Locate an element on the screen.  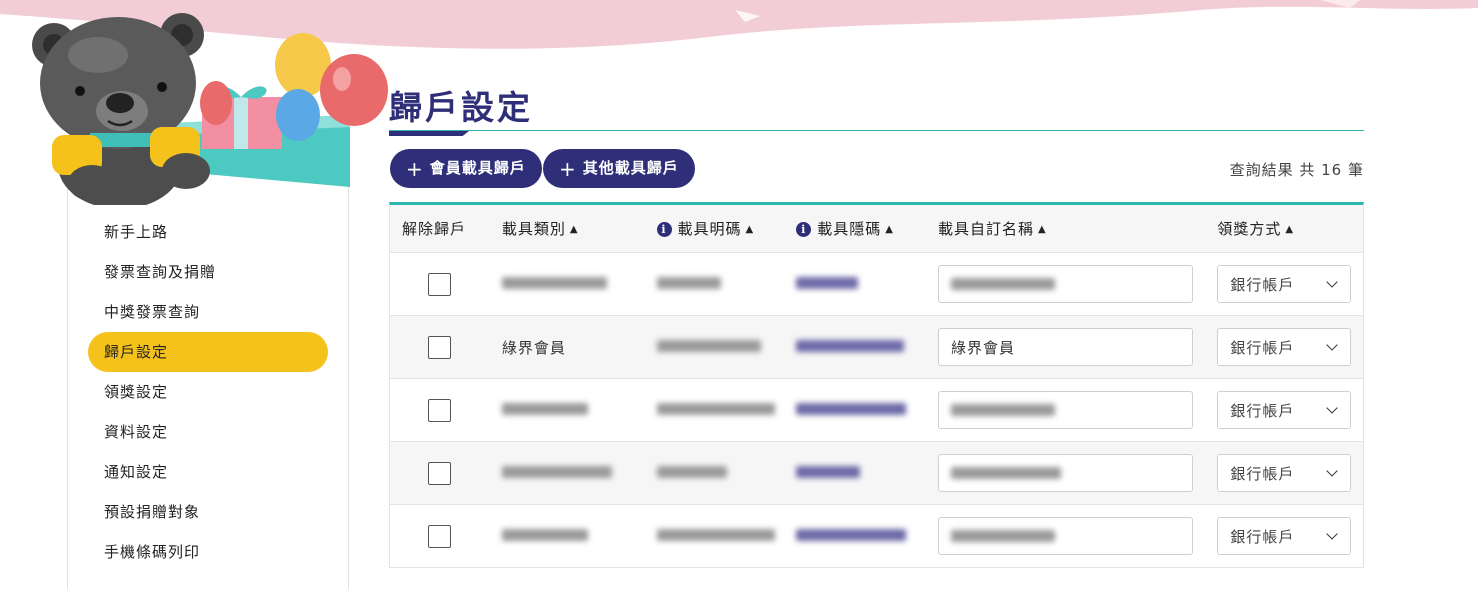
header-unlink: 解除歸戶 is located at coordinates (434, 229).